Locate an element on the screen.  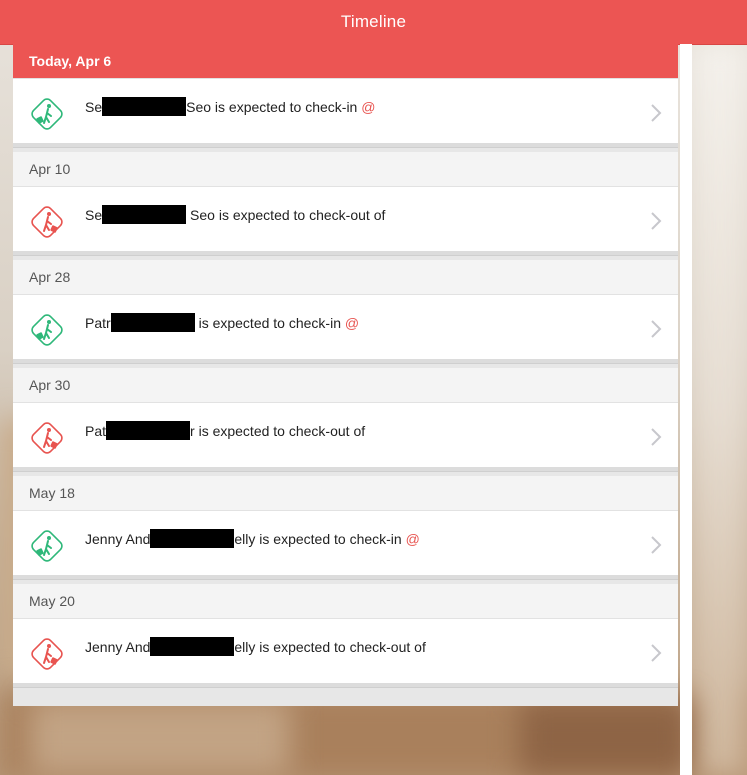
timeline-entry-check-out: Se Seo is expected to check-out of is located at coordinates (345, 221).